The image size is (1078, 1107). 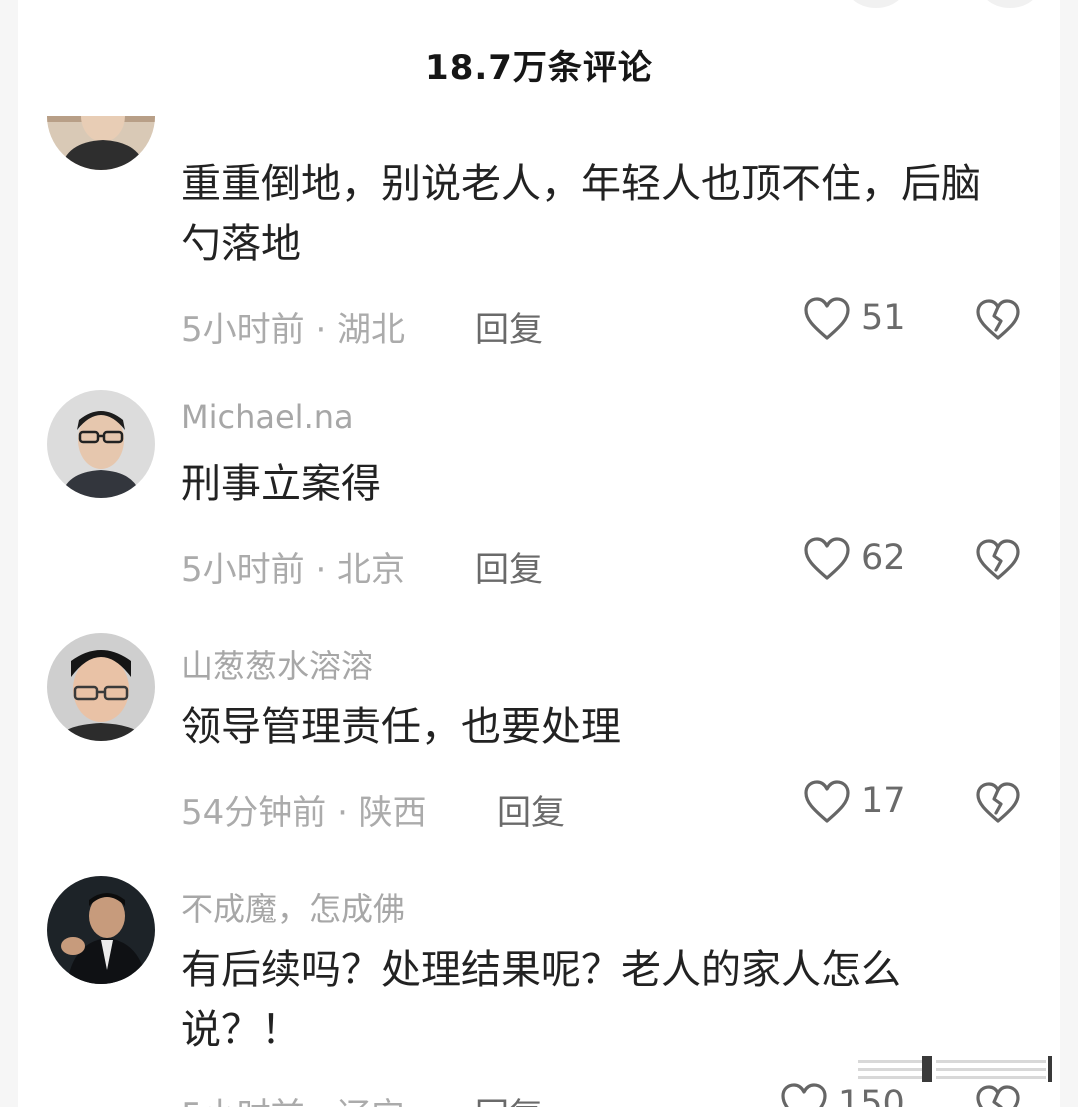 What do you see at coordinates (883, 801) in the screenshot?
I see `like-count: 17` at bounding box center [883, 801].